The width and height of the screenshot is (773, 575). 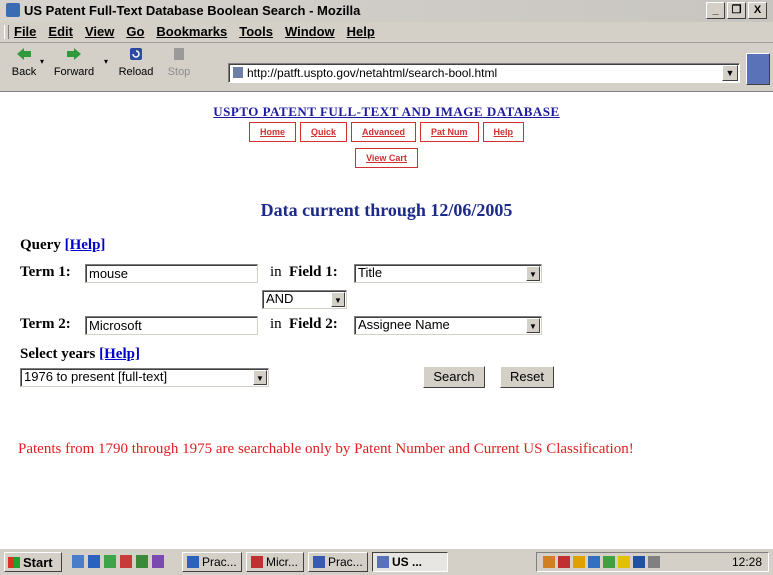 I want to click on menu-go: Go, so click(x=135, y=31).